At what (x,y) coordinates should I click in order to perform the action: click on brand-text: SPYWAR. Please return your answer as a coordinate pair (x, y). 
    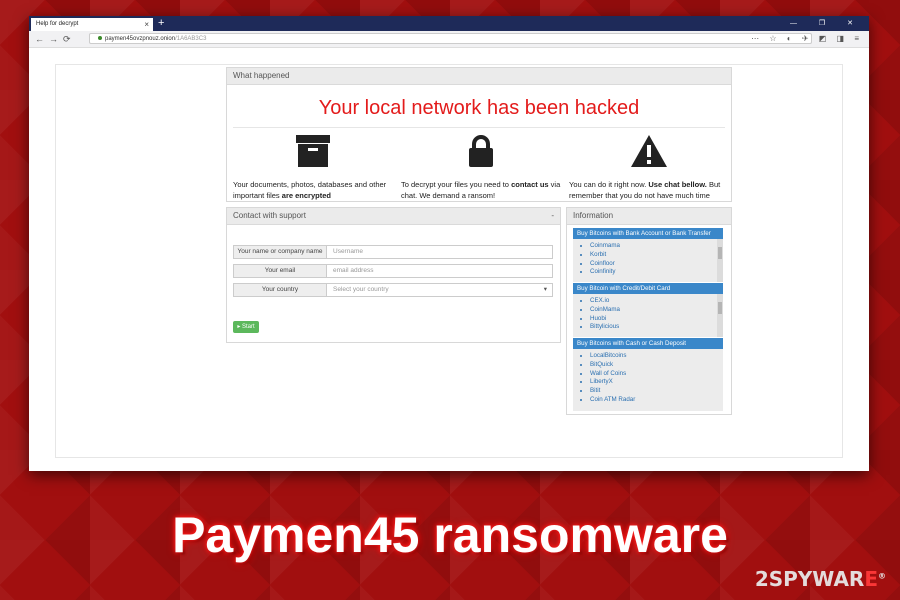
    Looking at the image, I should click on (816, 579).